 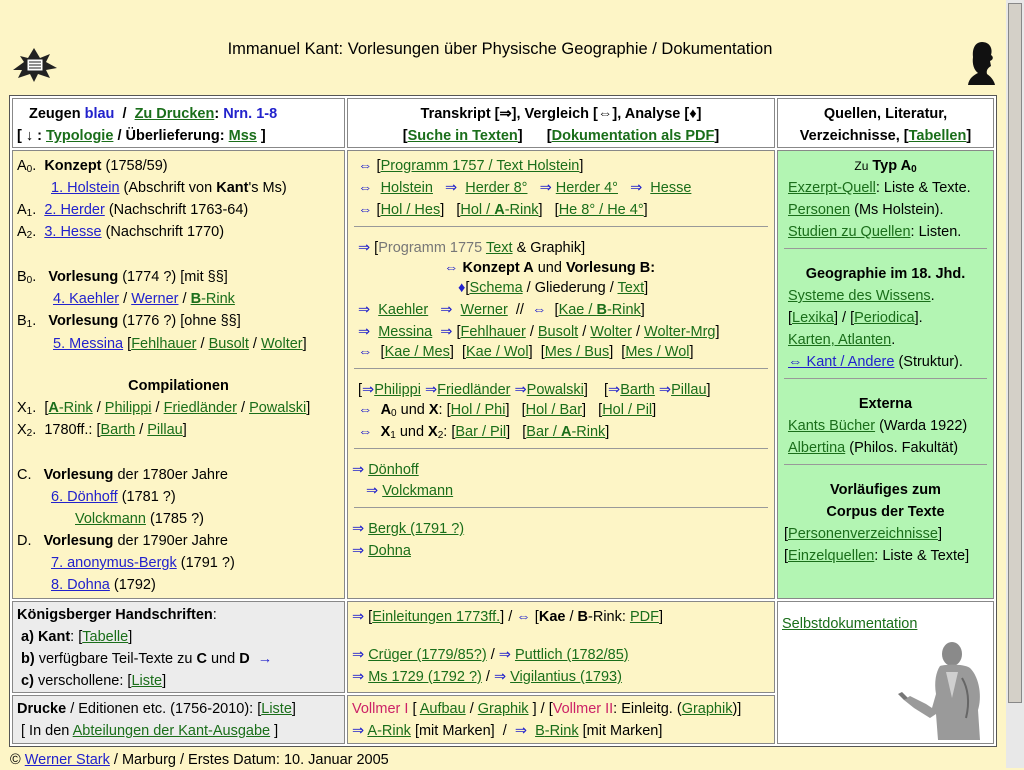 What do you see at coordinates (85, 188) in the screenshot?
I see `holstein-link: 1. Holstein` at bounding box center [85, 188].